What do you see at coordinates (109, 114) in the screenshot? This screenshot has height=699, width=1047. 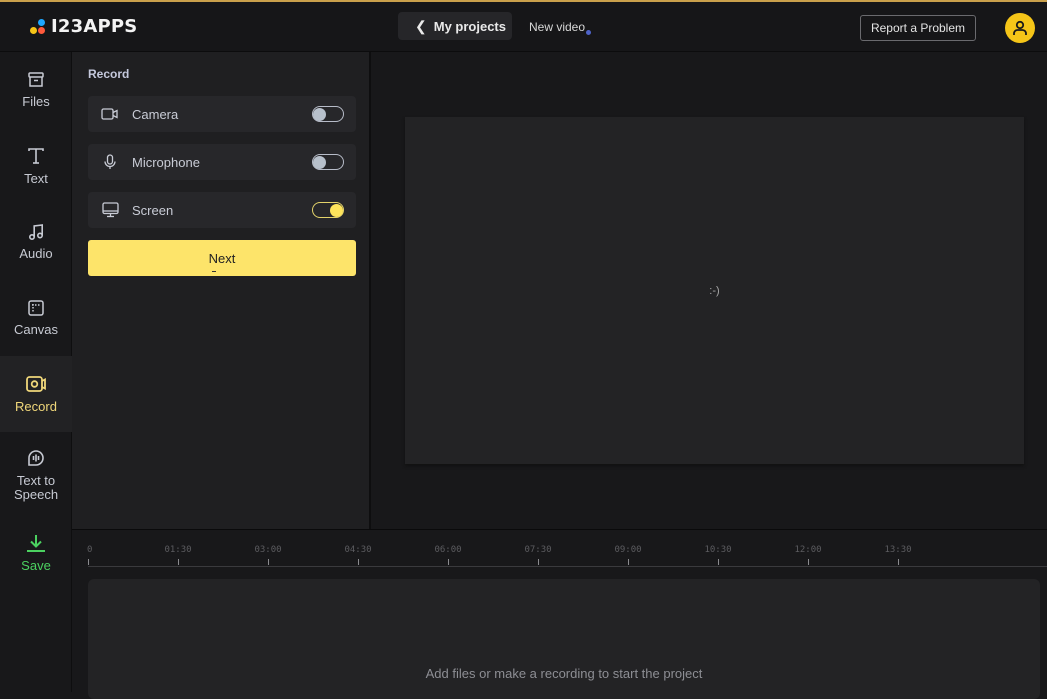 I see `camera-icon` at bounding box center [109, 114].